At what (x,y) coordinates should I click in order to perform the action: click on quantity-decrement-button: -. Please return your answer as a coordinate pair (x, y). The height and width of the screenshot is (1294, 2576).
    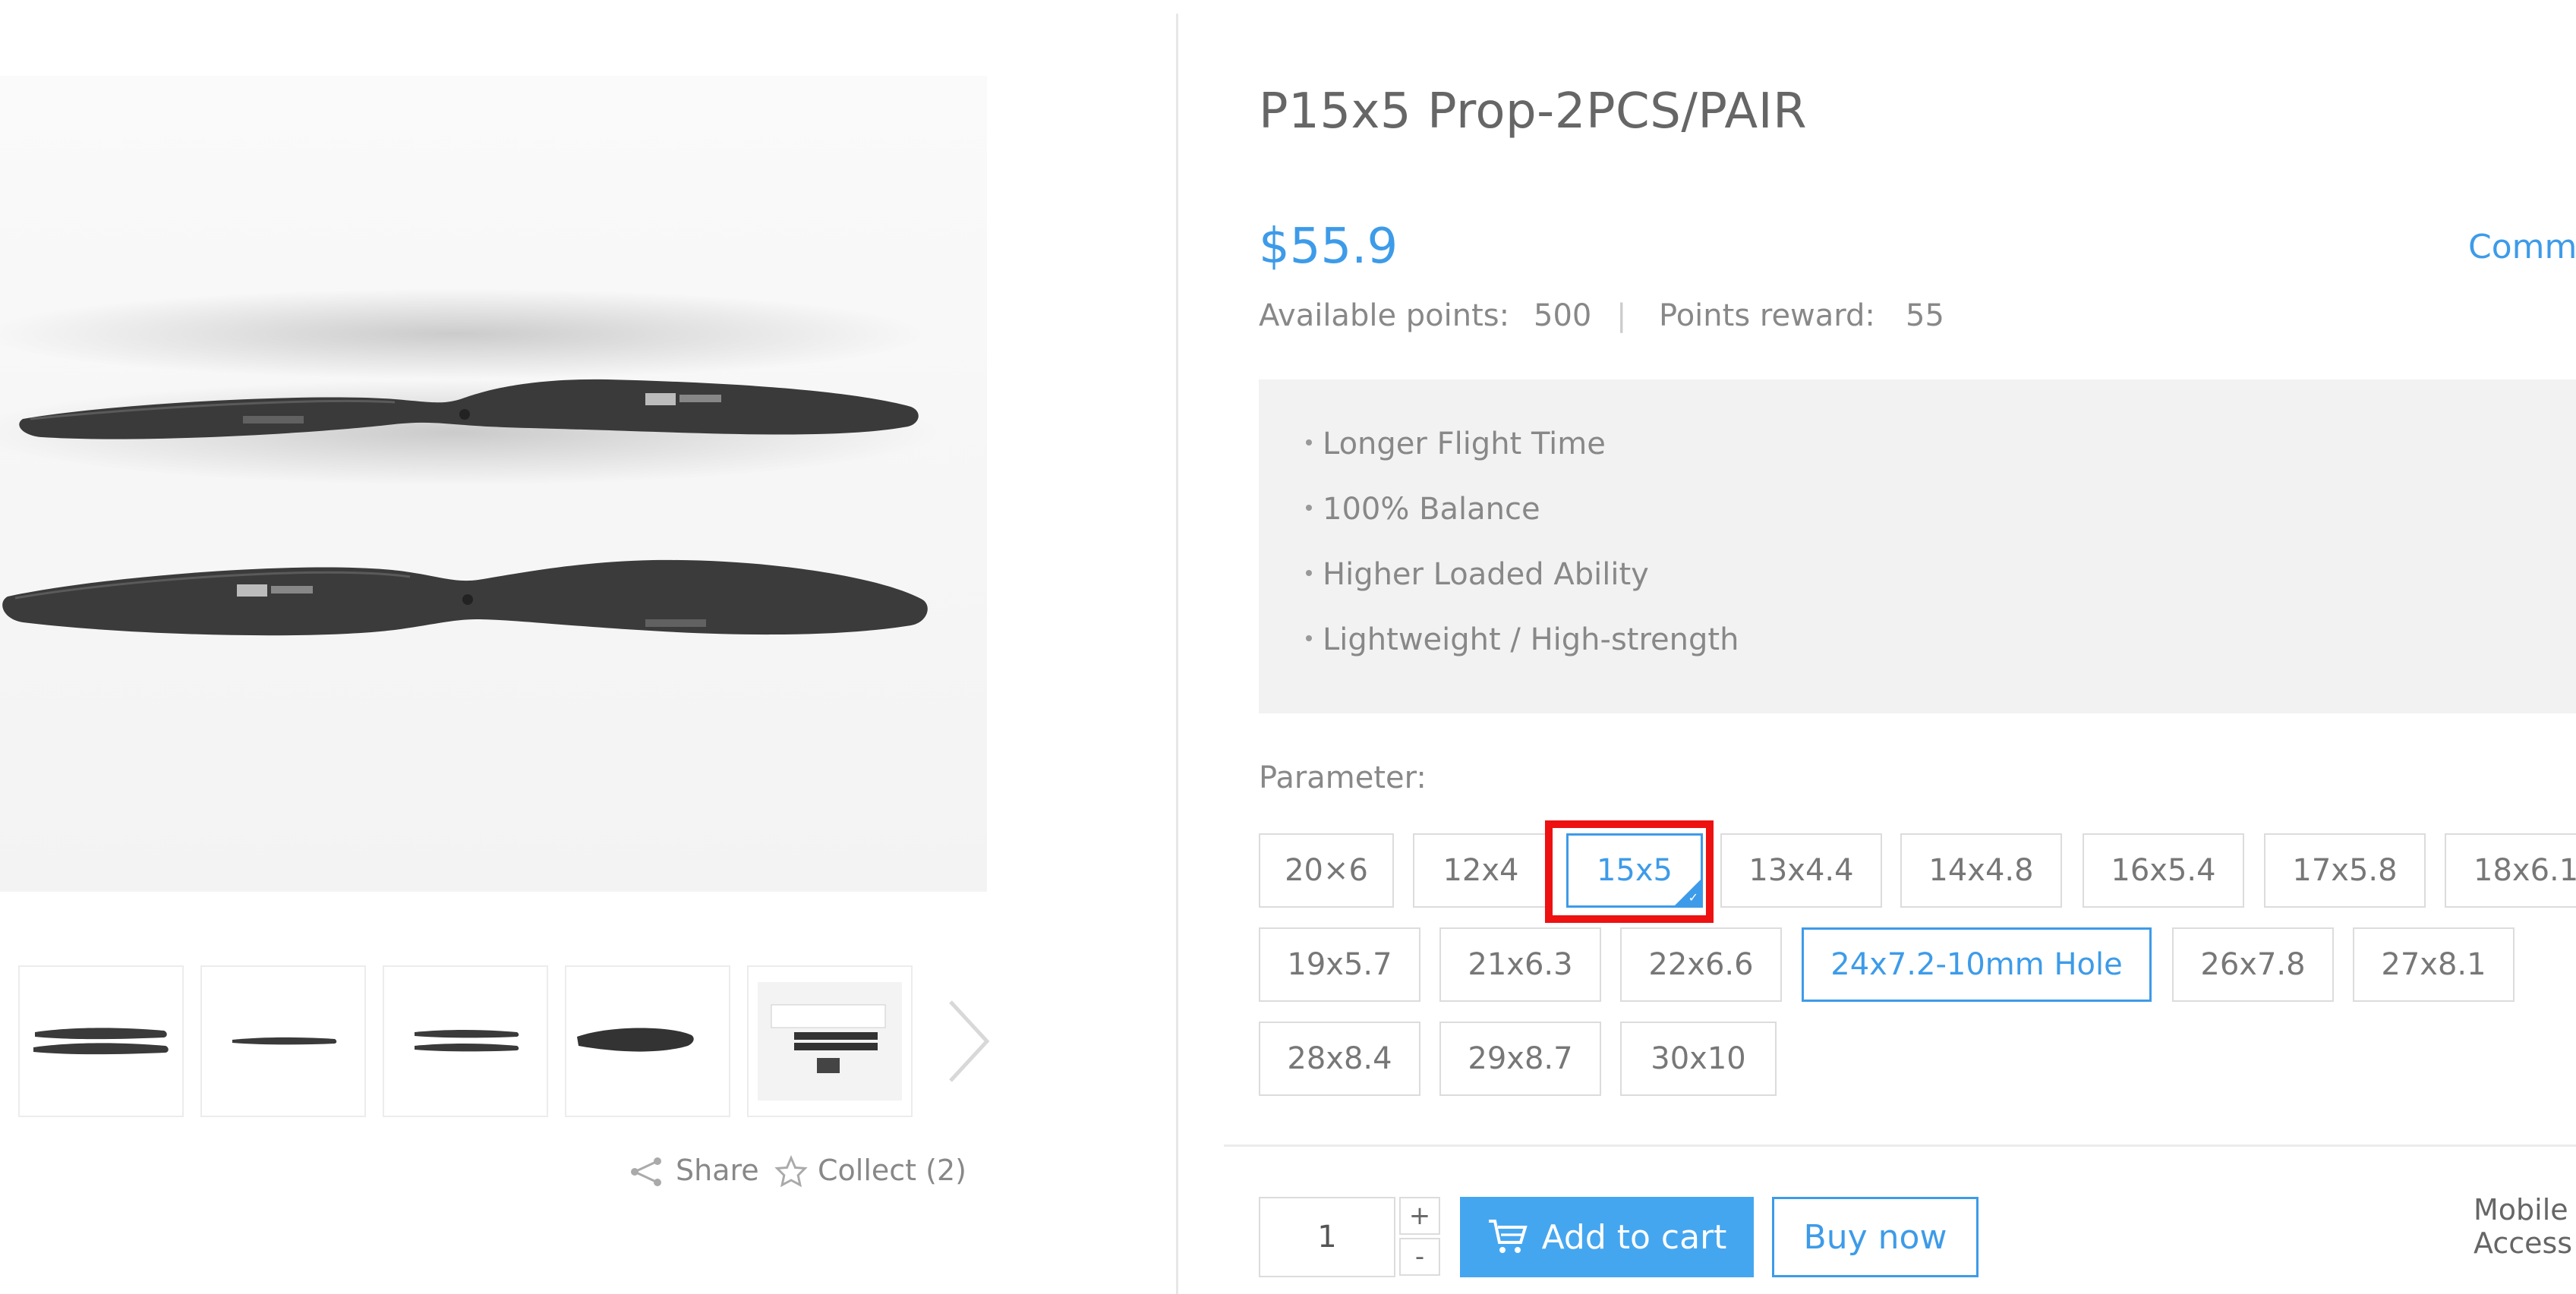
    Looking at the image, I should click on (1419, 1257).